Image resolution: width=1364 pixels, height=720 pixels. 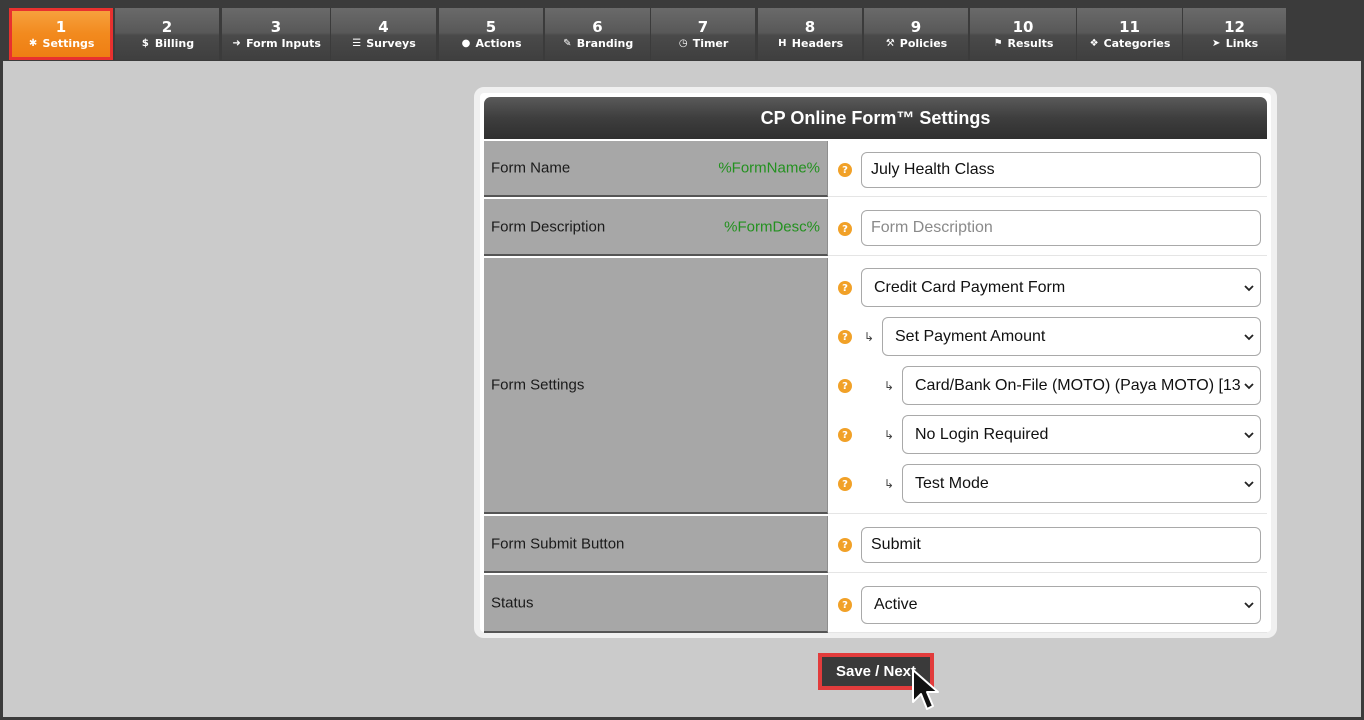 I want to click on tab-categories: 11 ❖ Categories, so click(x=1129, y=34).